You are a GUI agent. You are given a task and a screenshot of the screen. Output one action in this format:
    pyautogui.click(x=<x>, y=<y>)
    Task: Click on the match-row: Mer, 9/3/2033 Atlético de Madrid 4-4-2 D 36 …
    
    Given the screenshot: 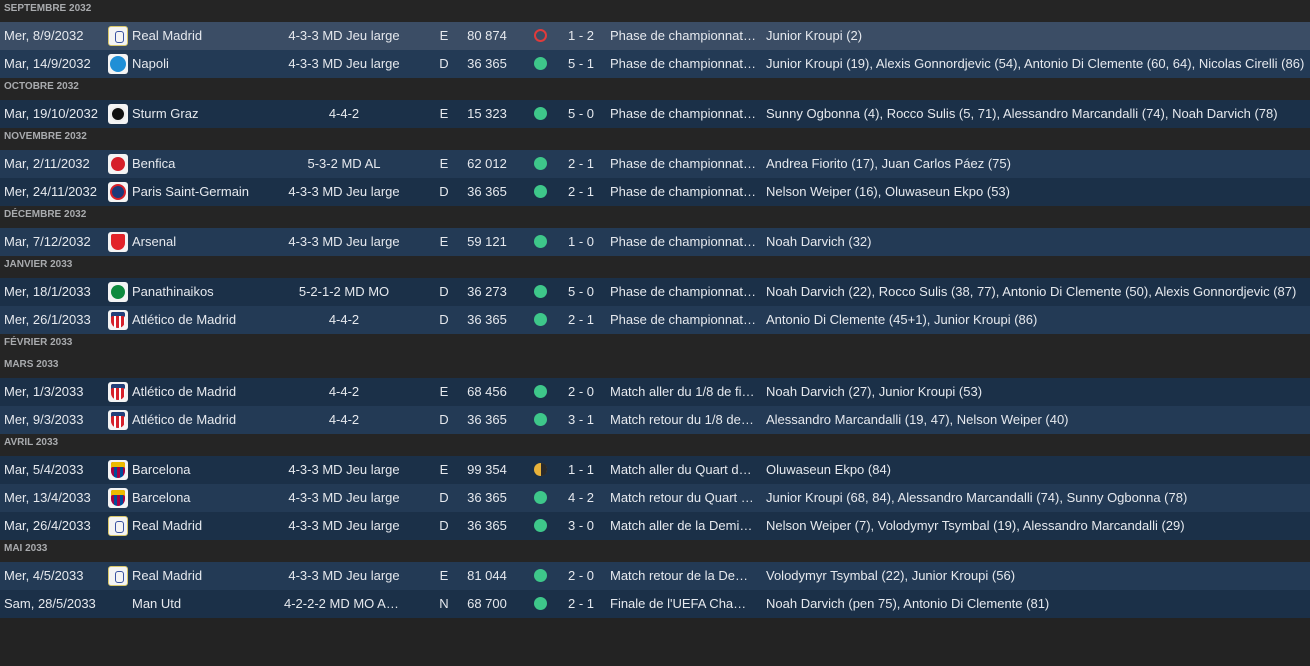 What is the action you would take?
    pyautogui.click(x=655, y=420)
    